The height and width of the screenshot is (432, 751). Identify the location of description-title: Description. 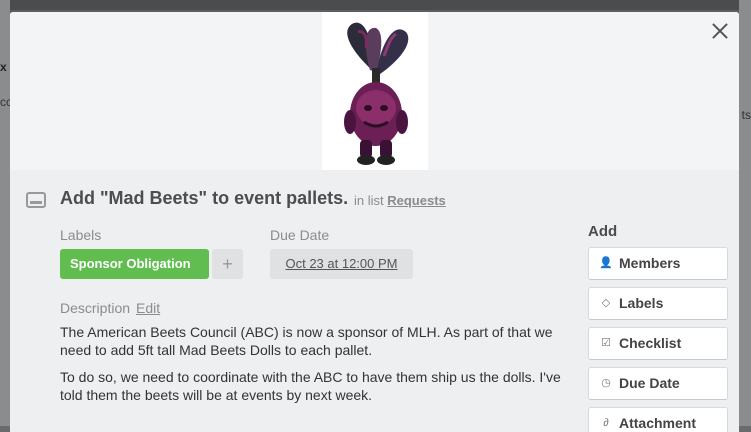
(95, 308).